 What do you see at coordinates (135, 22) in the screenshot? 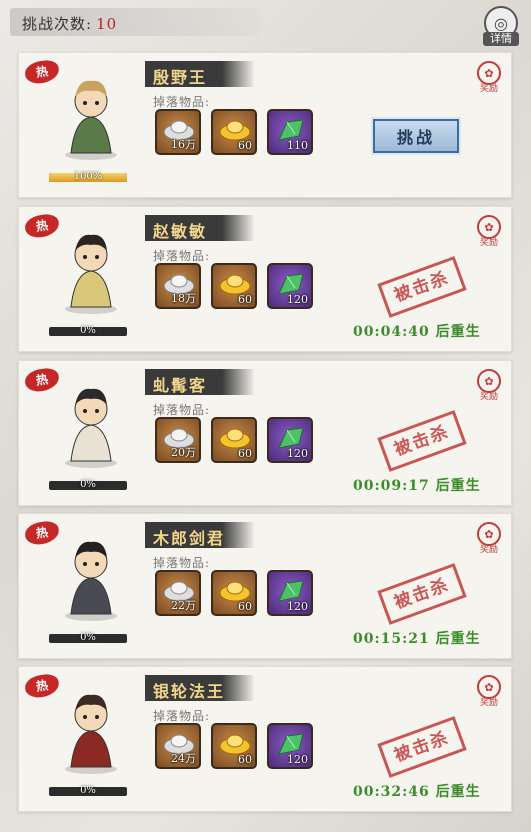
I see `challenge-count-bar: 挑战次数: 10` at bounding box center [135, 22].